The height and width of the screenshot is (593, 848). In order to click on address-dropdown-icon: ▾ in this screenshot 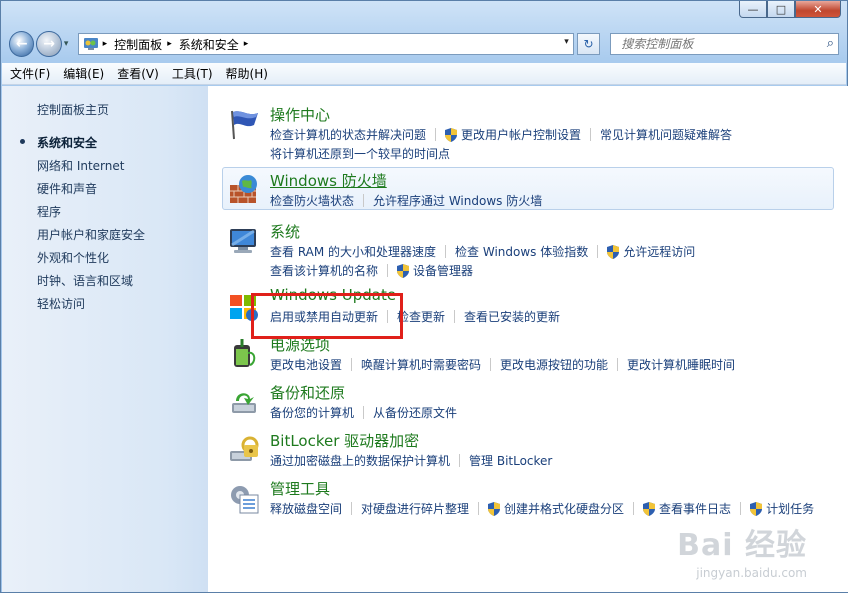, I will do `click(566, 42)`.